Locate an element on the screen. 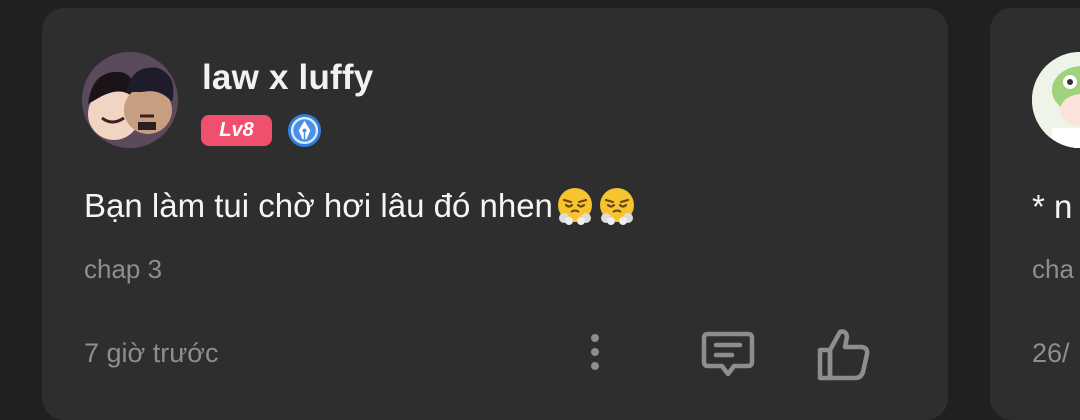 Image resolution: width=1080 pixels, height=420 pixels. comment-text-partial: * n is located at coordinates (1052, 206).